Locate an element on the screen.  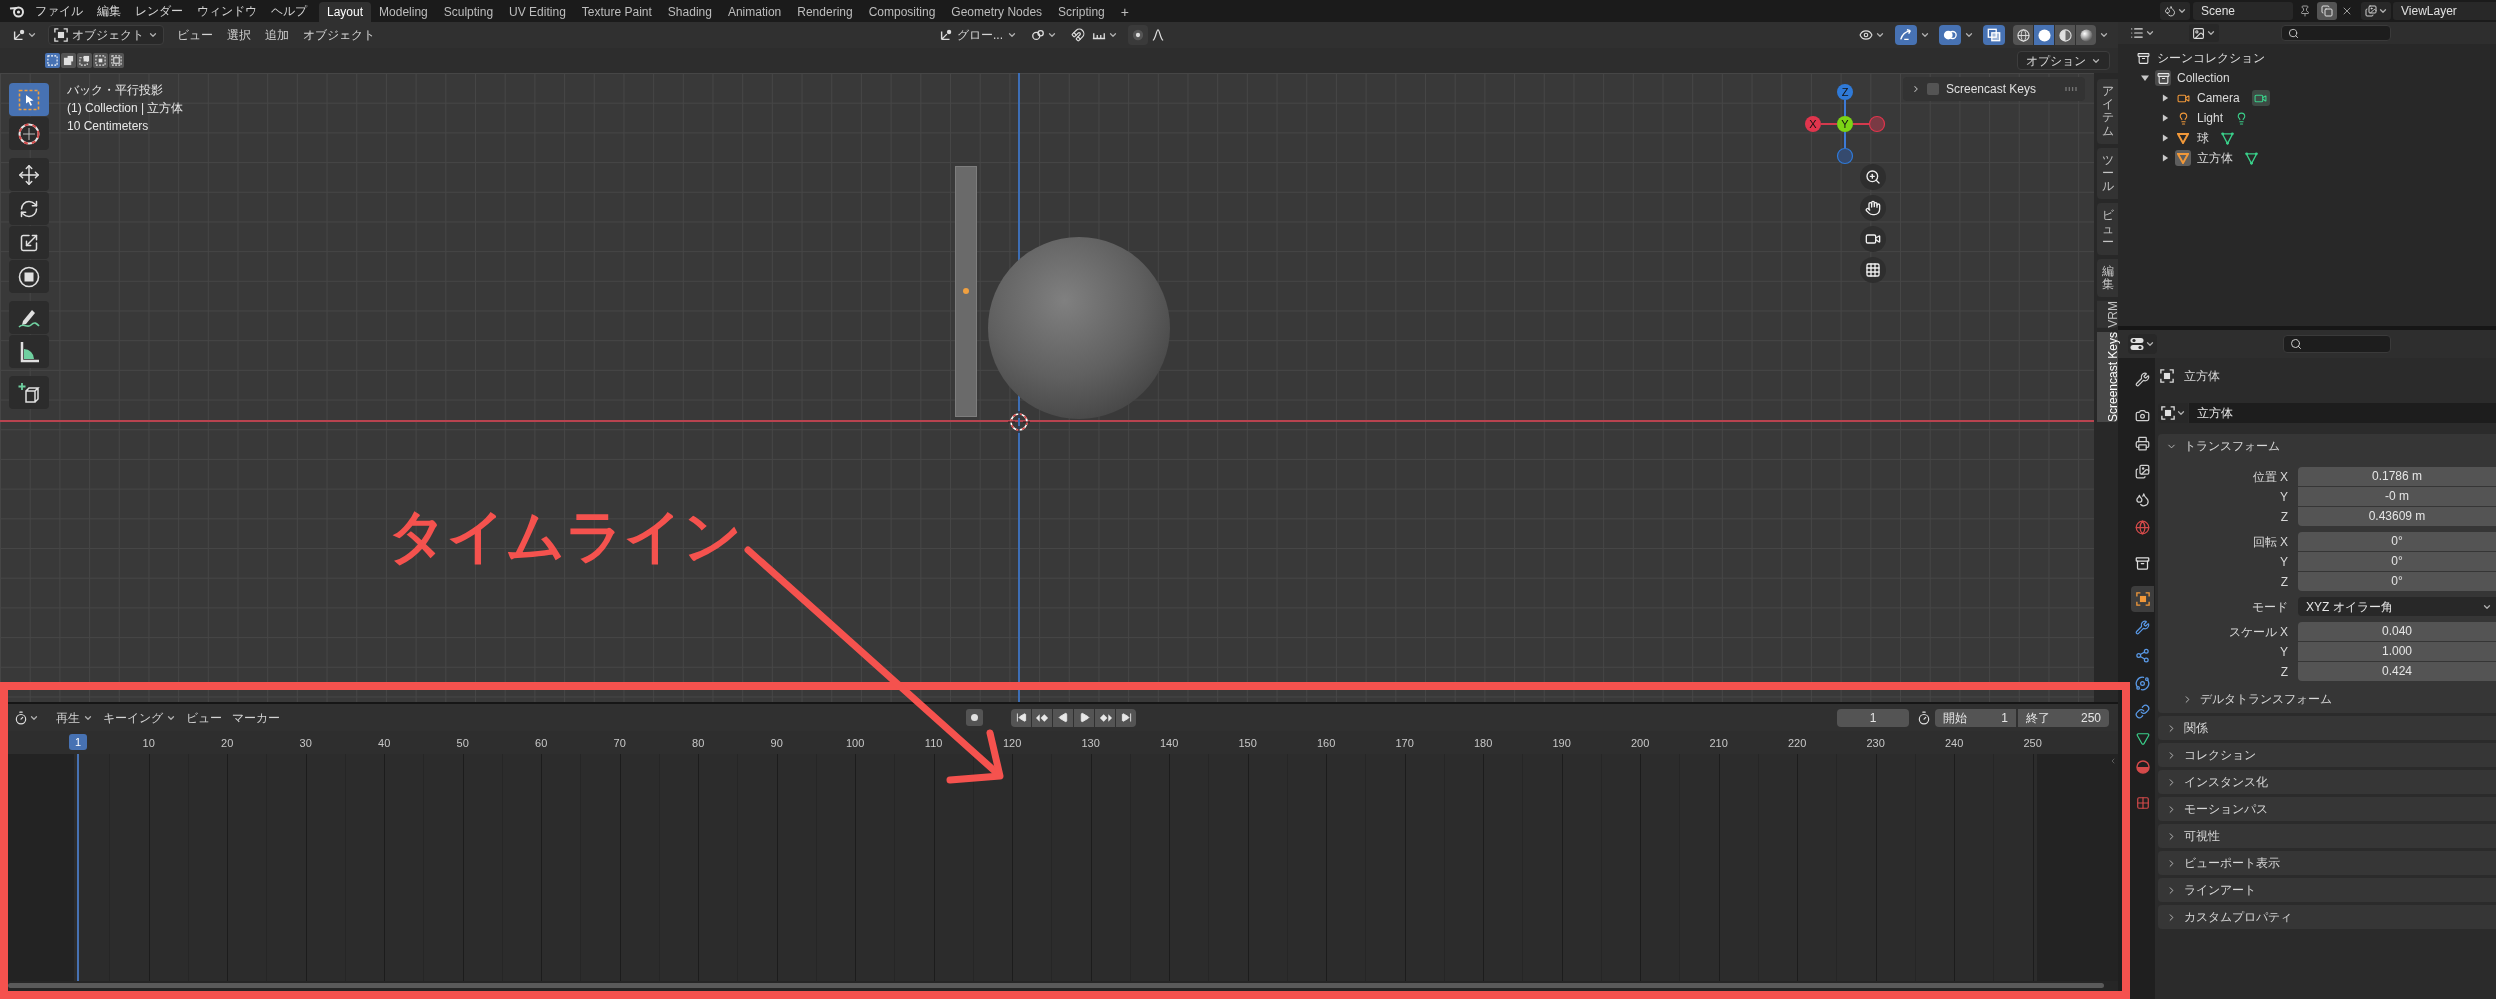
proportional-toggle is located at coordinates (1138, 35).